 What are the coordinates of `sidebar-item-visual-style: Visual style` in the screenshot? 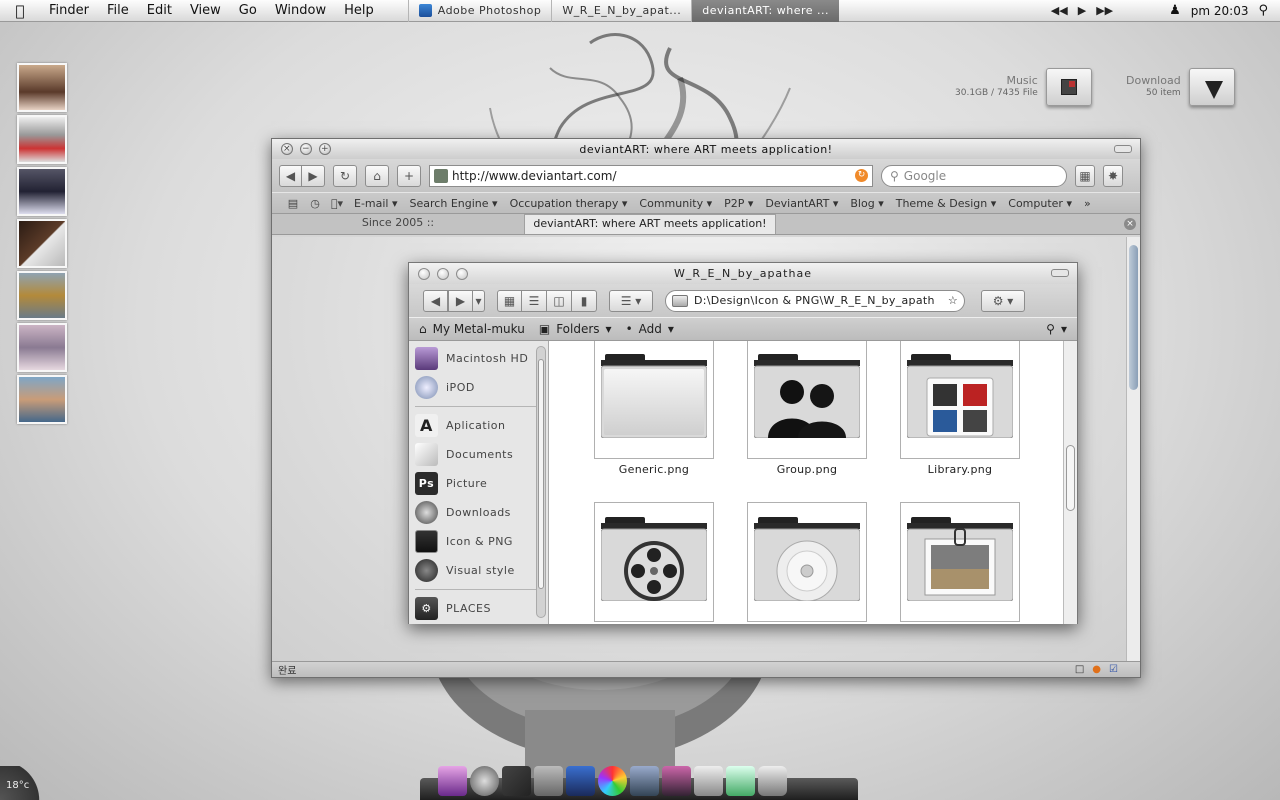 It's located at (478, 570).